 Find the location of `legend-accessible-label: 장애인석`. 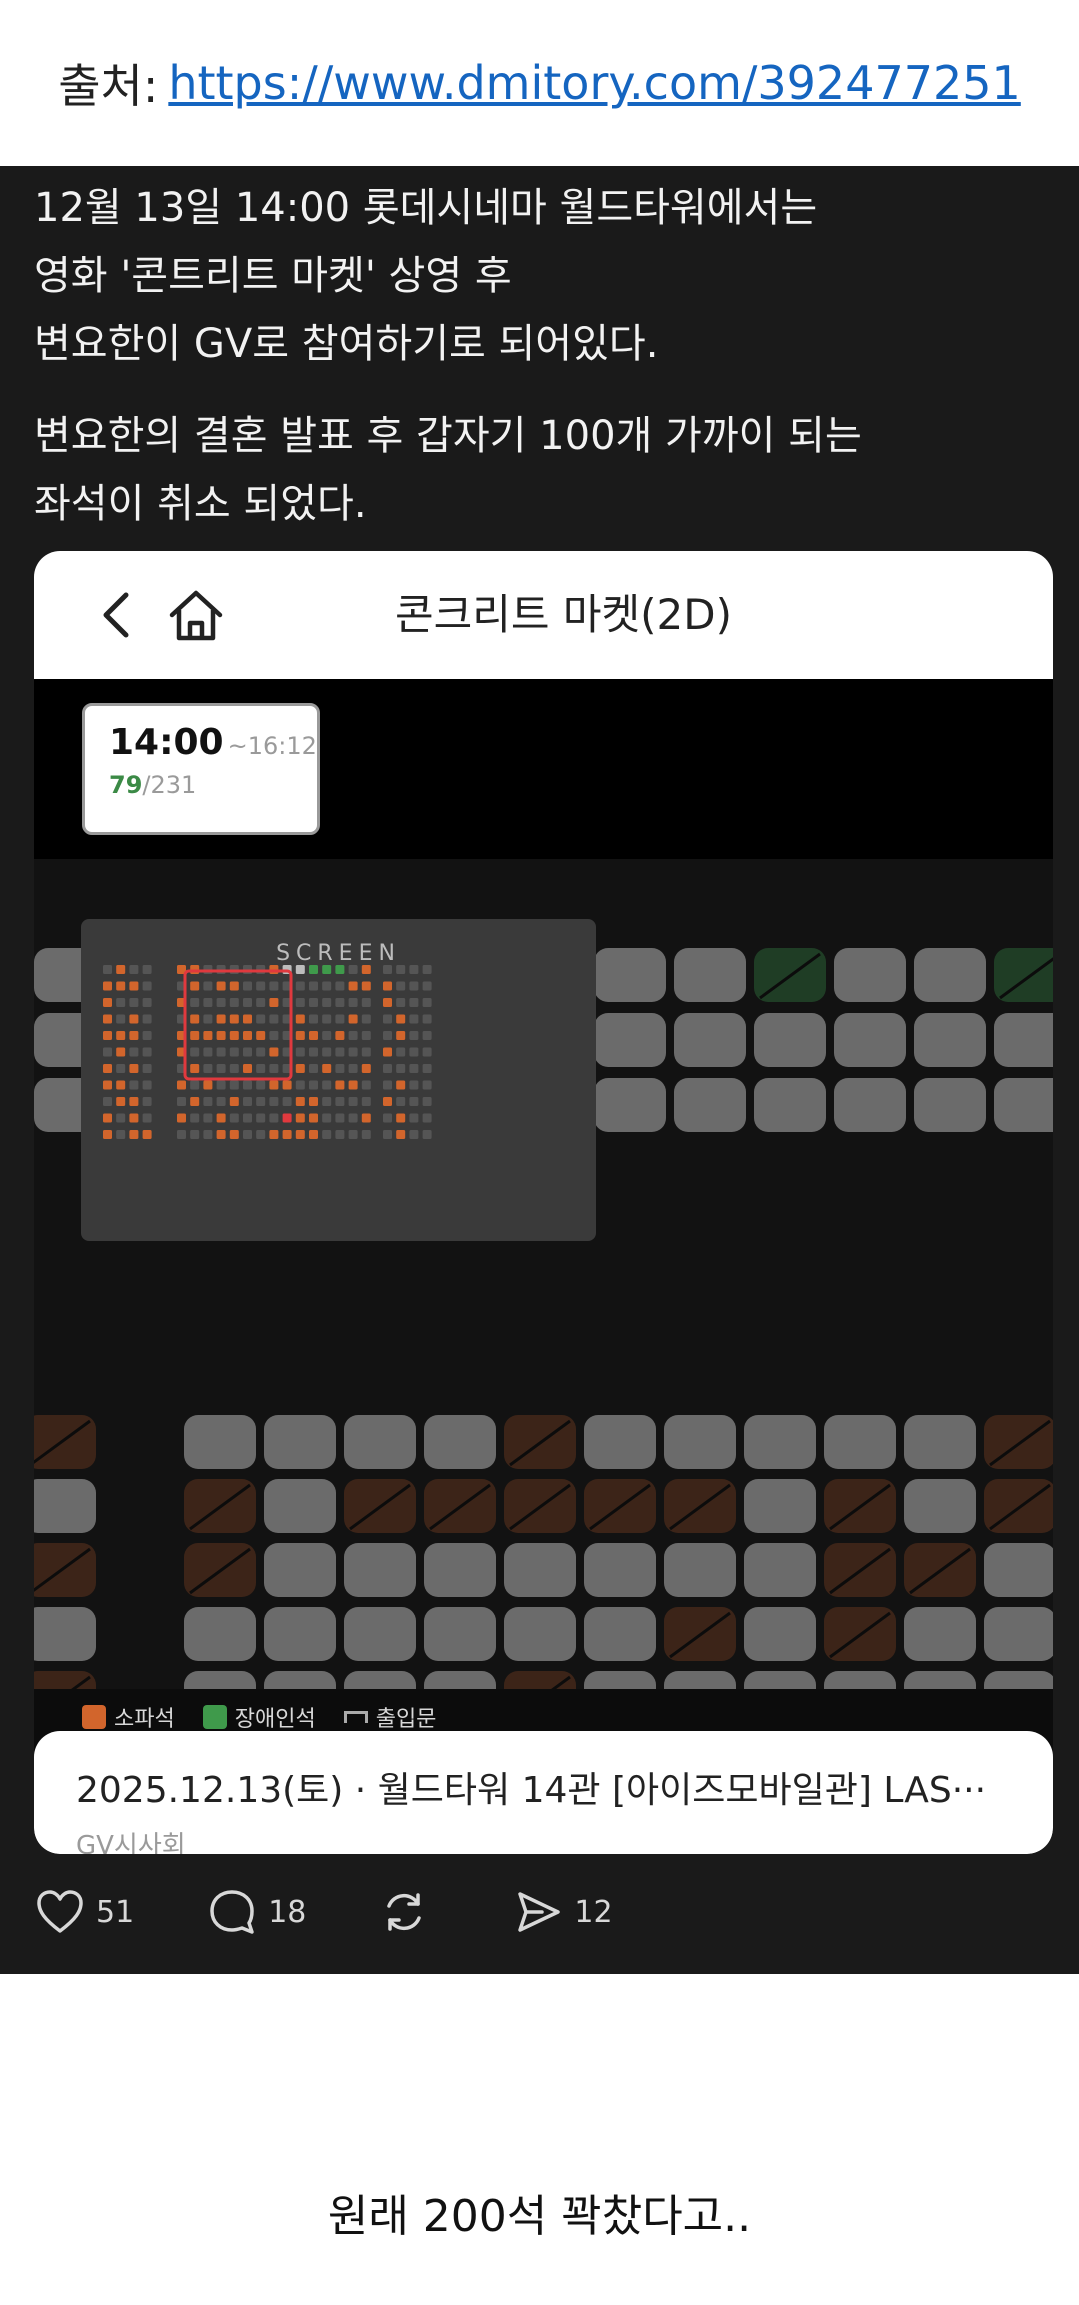

legend-accessible-label: 장애인석 is located at coordinates (275, 1719).